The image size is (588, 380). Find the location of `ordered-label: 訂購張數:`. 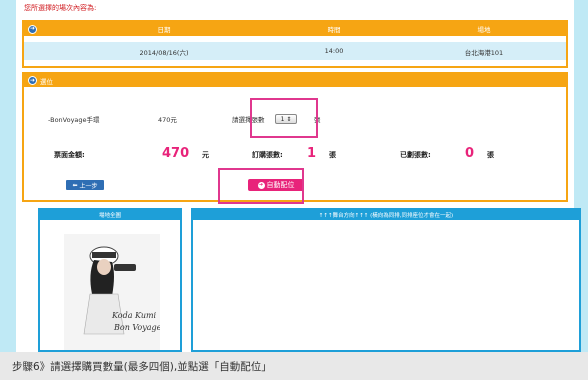

ordered-label: 訂購張數: is located at coordinates (267, 155).